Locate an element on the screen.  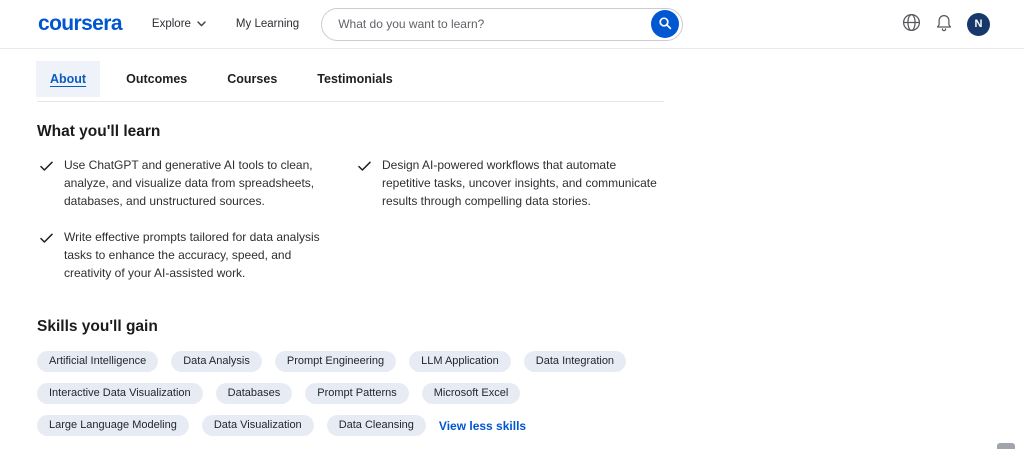
globe-icon is located at coordinates (911, 24).